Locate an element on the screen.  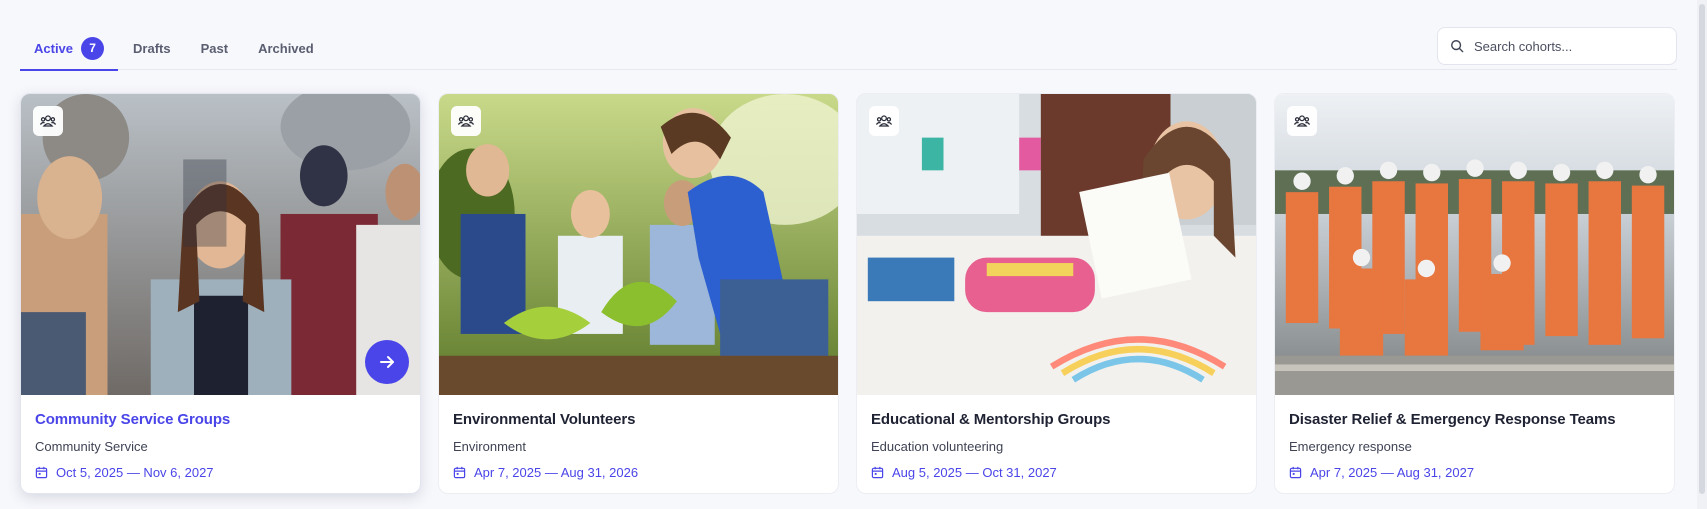
tab-label: Active is located at coordinates (54, 48).